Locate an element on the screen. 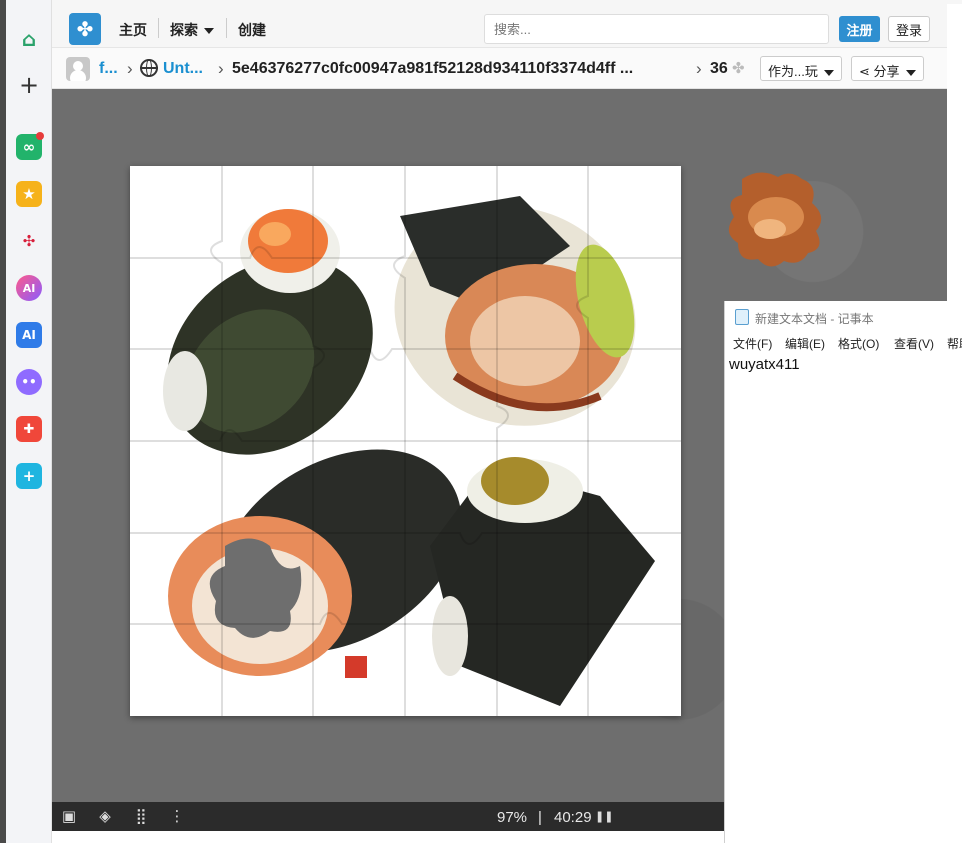 This screenshot has width=962, height=843. share-label: 分享 is located at coordinates (886, 71).